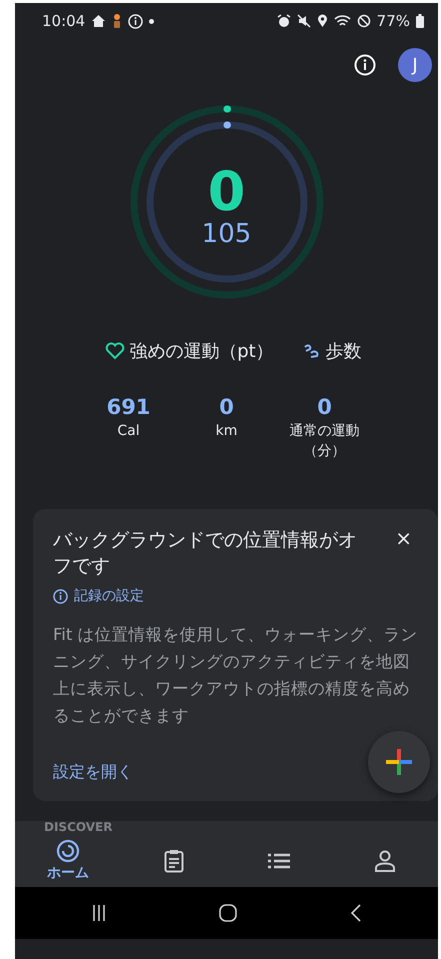 Image resolution: width=441 pixels, height=959 pixels. Describe the element at coordinates (399, 762) in the screenshot. I see `plus-icon` at that location.